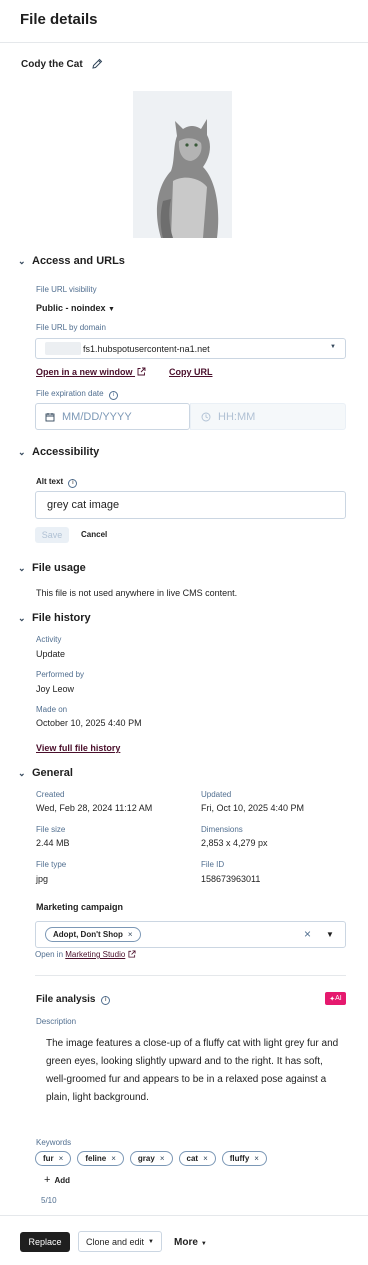  Describe the element at coordinates (61, 618) in the screenshot. I see `section-title: File history` at that location.